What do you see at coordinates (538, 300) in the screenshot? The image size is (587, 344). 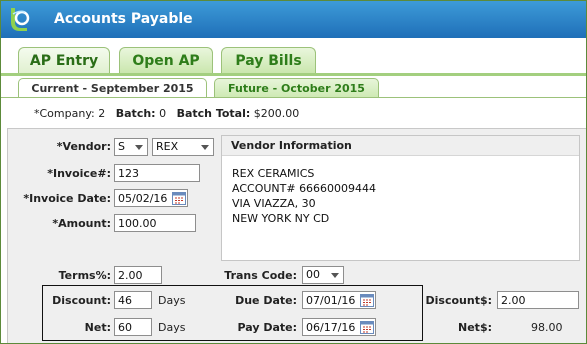 I see `discount-amount-input: 2.00` at bounding box center [538, 300].